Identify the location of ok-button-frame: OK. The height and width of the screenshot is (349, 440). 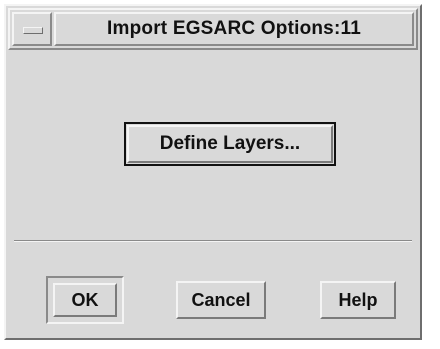
(85, 300).